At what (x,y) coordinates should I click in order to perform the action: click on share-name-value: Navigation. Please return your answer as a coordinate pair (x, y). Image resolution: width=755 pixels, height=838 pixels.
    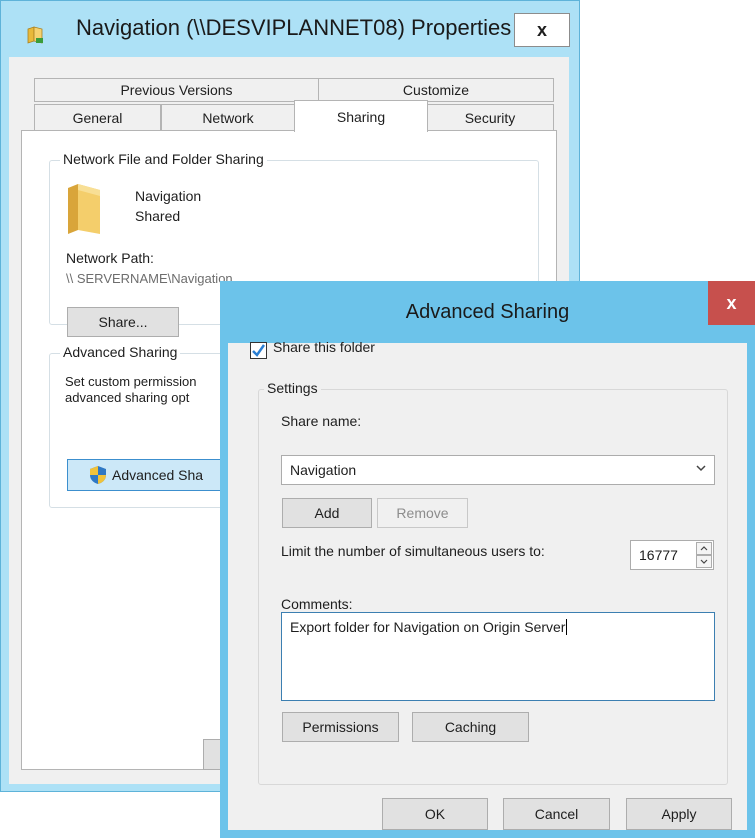
    Looking at the image, I should click on (323, 470).